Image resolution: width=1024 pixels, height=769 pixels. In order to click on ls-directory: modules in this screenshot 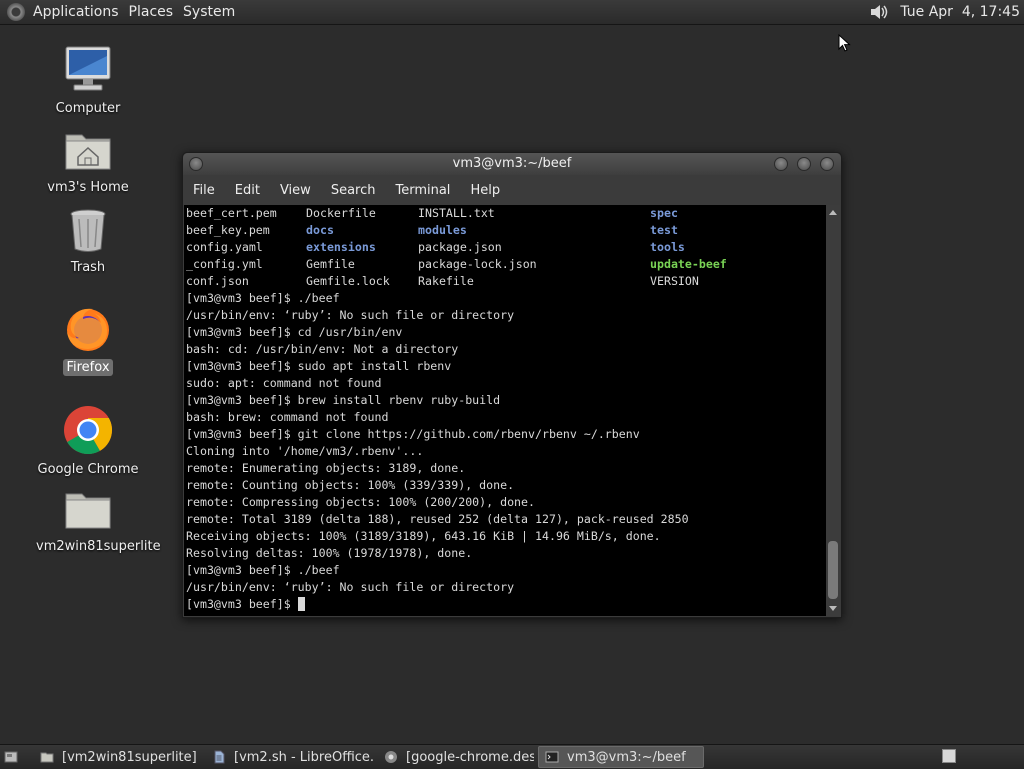, I will do `click(442, 230)`.